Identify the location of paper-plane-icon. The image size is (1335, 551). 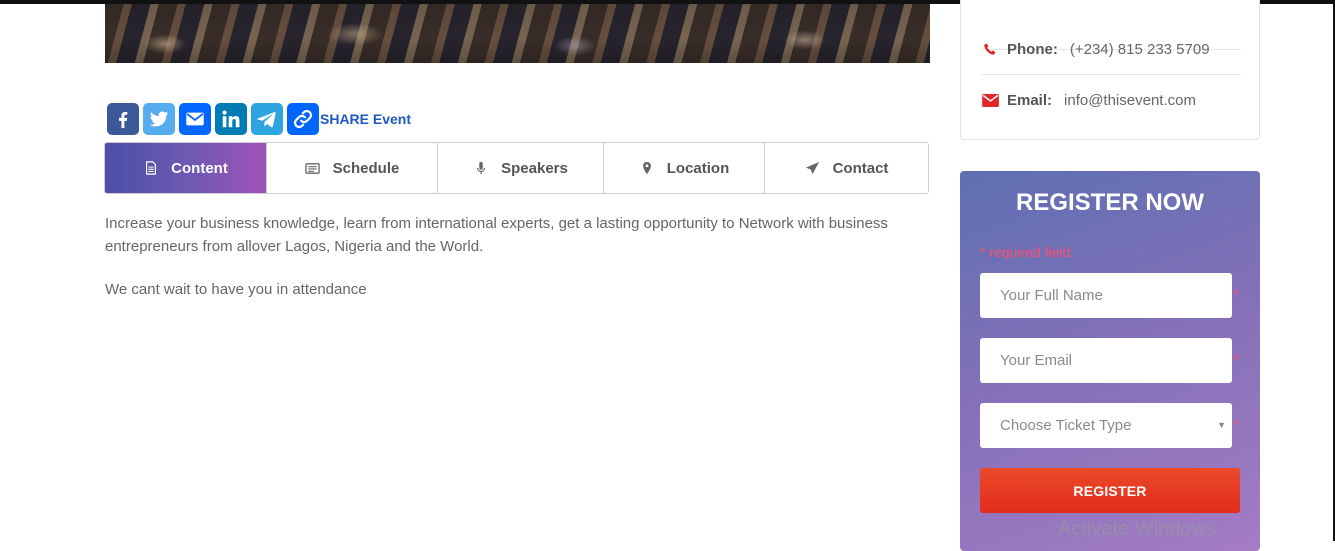
(813, 168).